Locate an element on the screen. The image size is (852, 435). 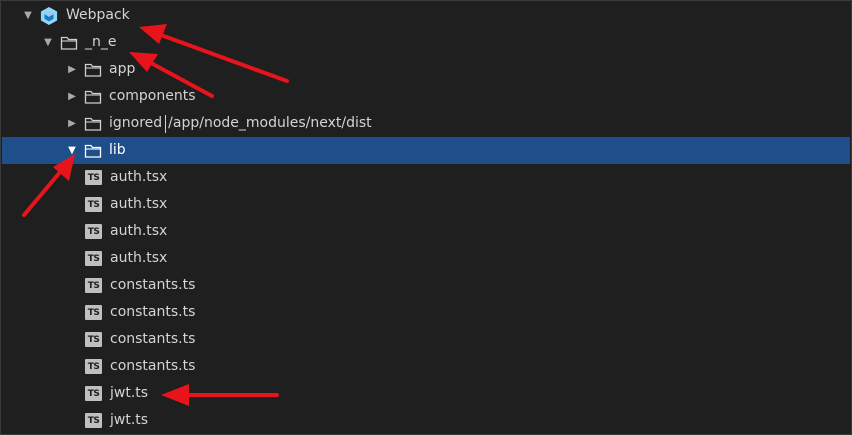
tree-item-label: app is located at coordinates (122, 69).